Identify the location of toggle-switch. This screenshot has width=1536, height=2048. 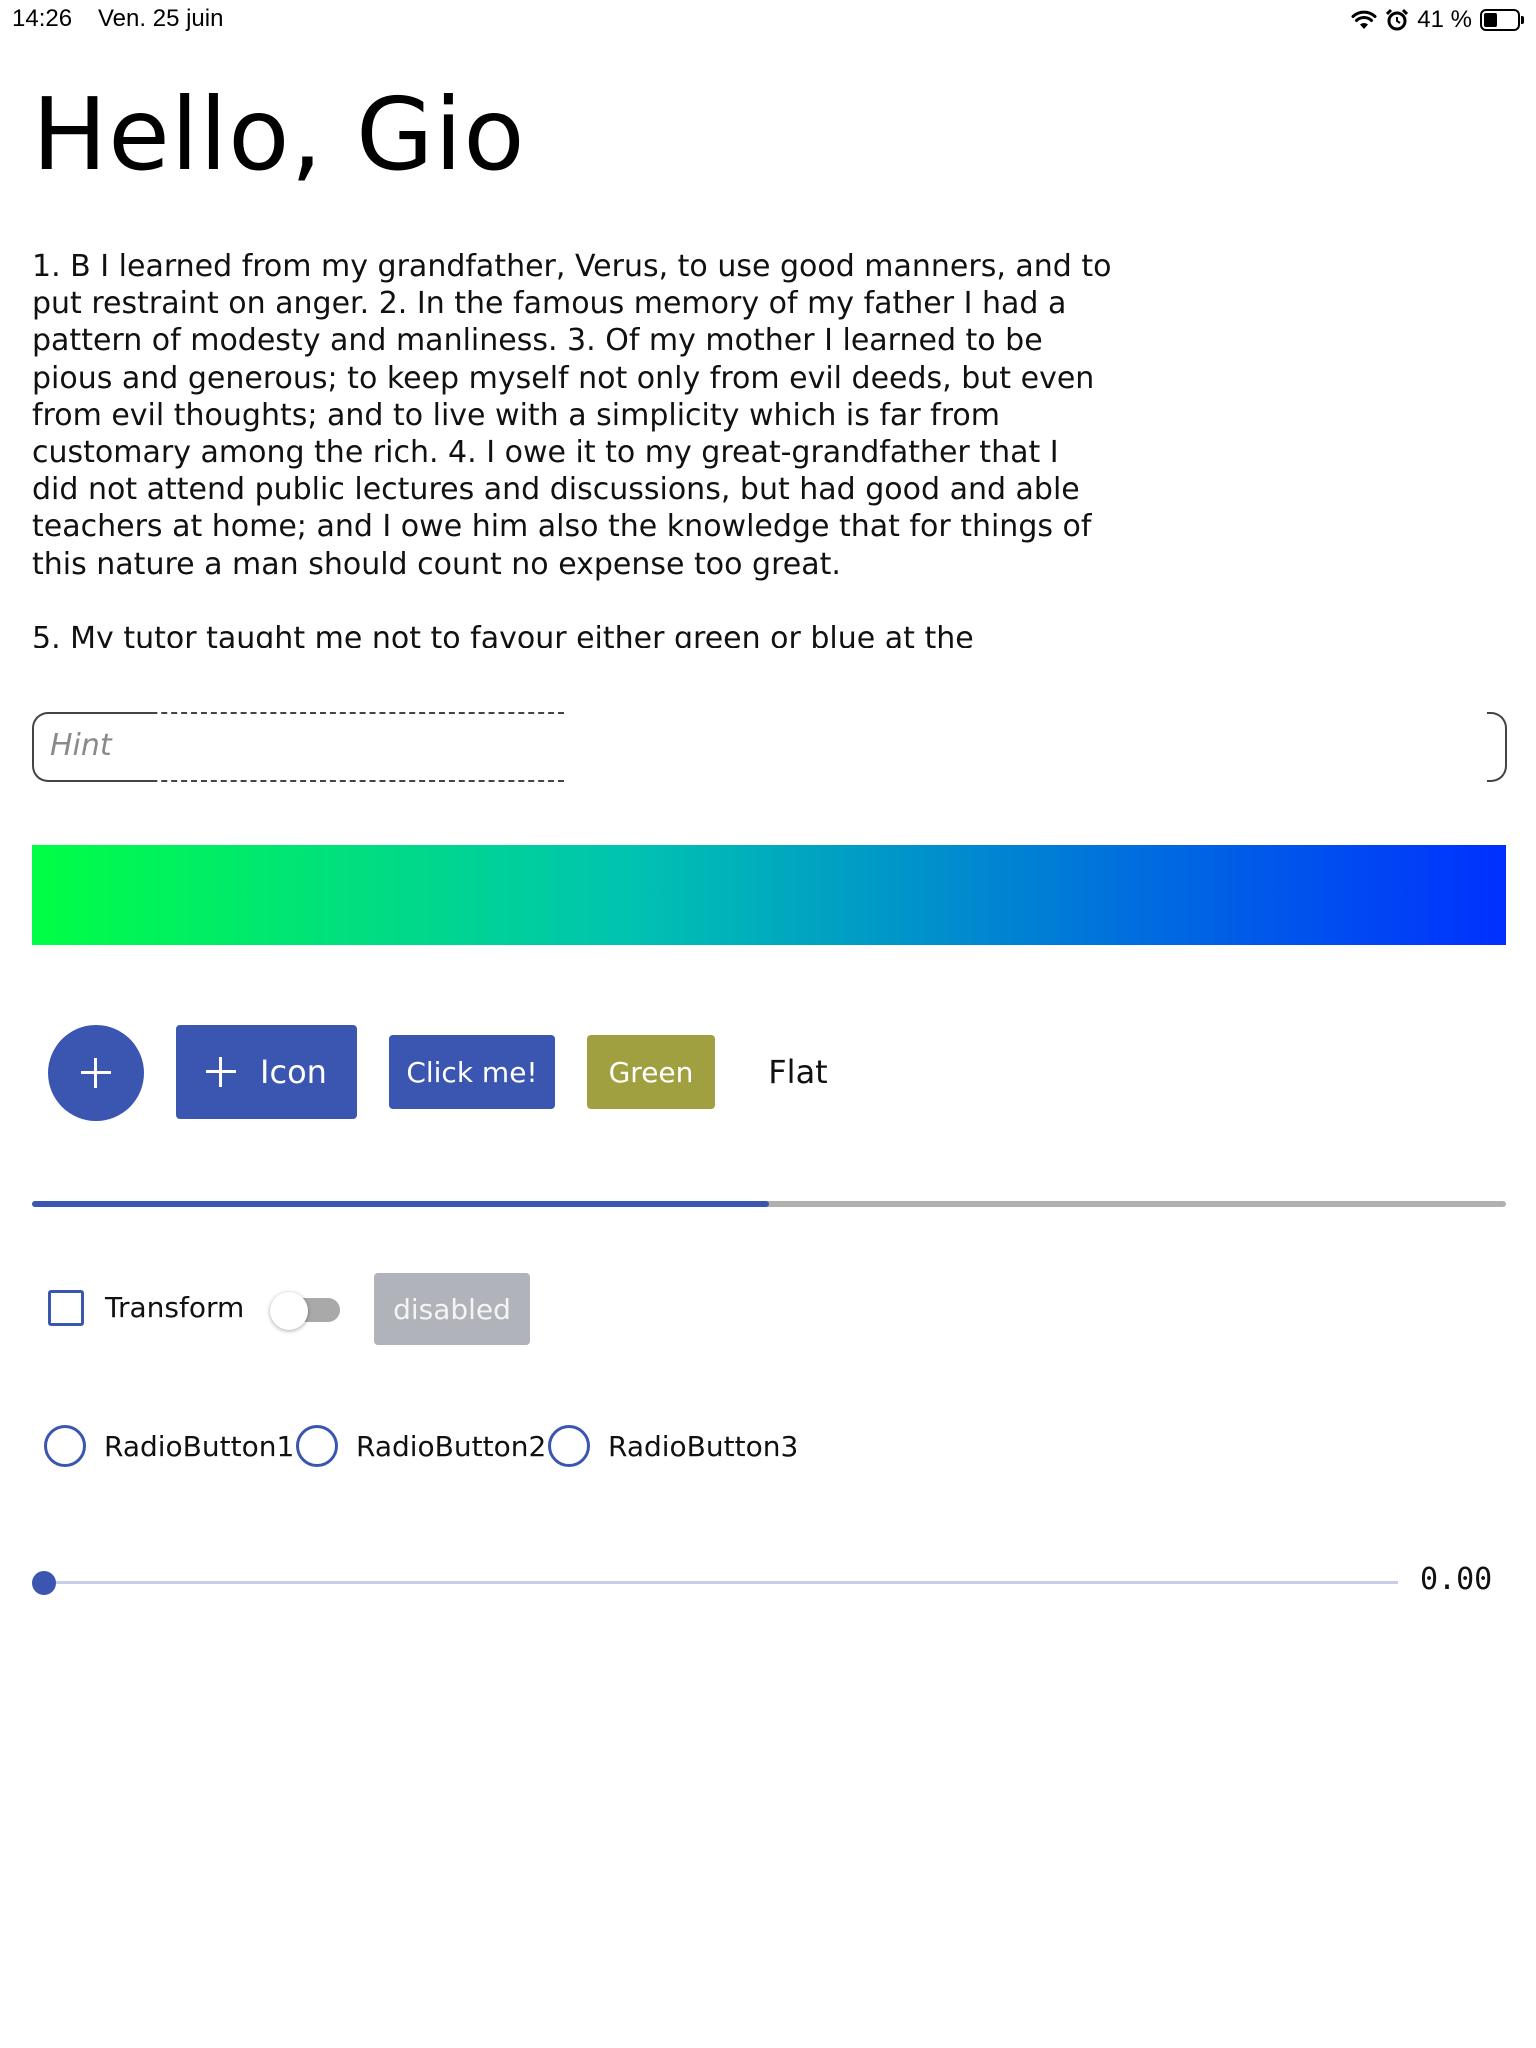
(305, 1311).